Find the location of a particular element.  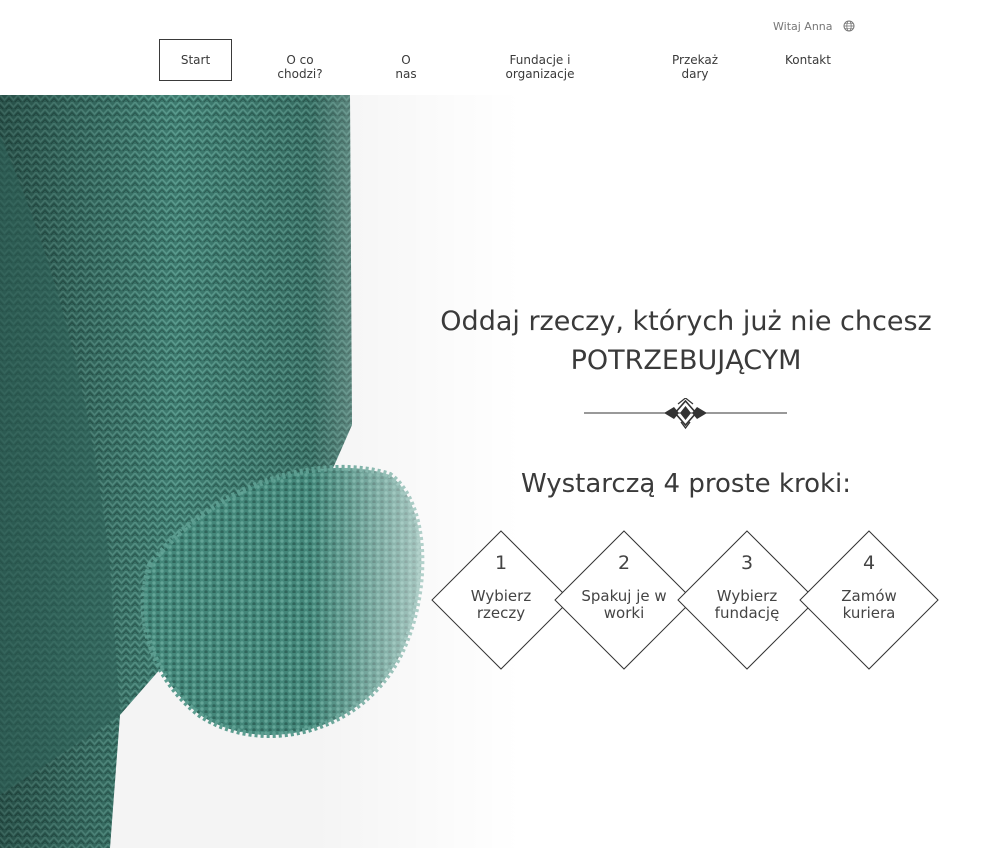

headline-line2: POTRZEBUJĄCYM is located at coordinates (686, 360).